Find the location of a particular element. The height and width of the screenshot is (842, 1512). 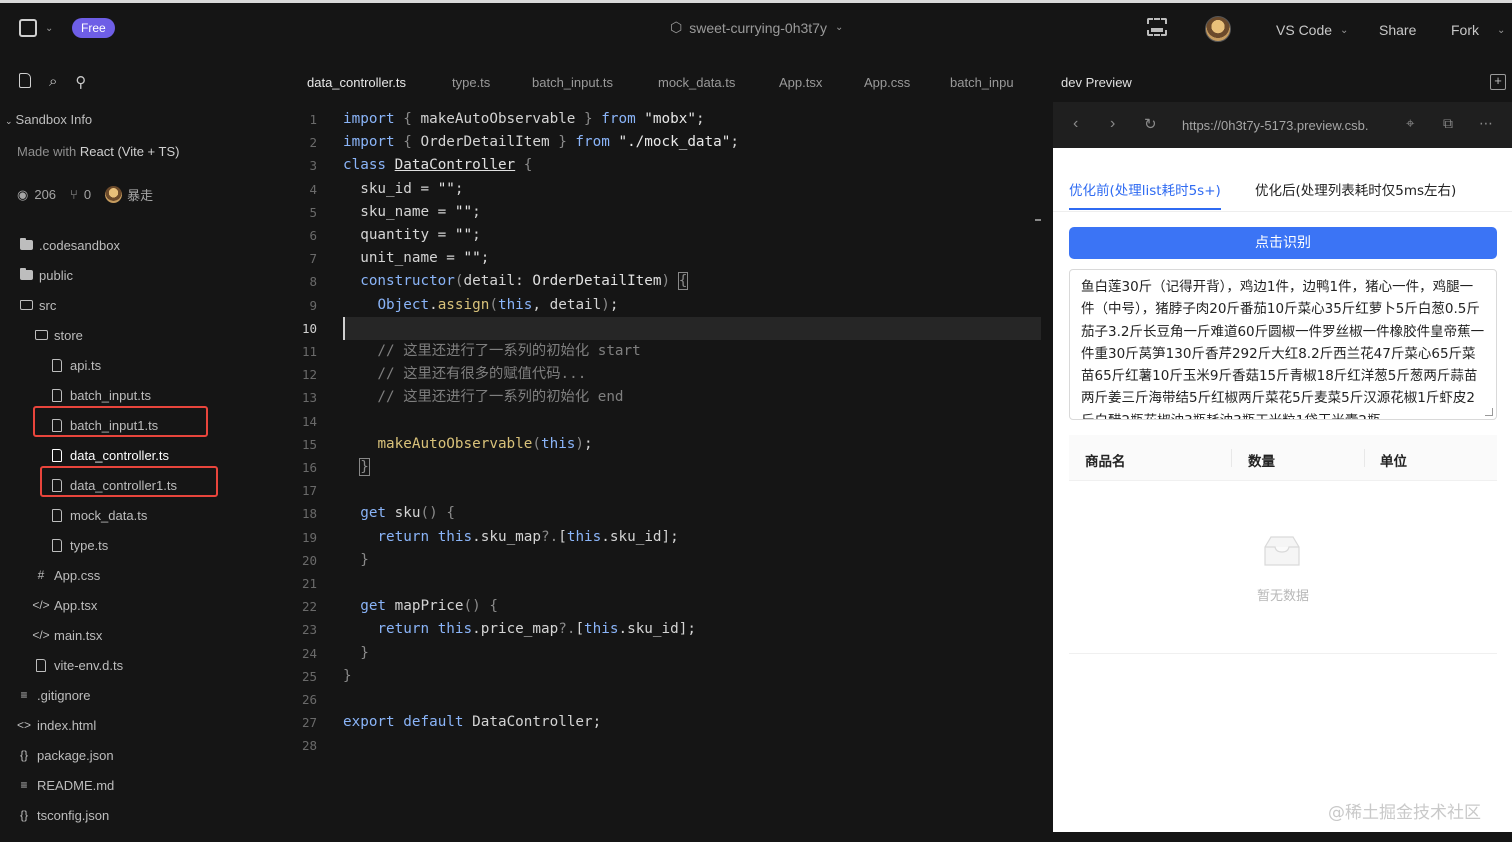

code-line: 21 is located at coordinates (309, 583).